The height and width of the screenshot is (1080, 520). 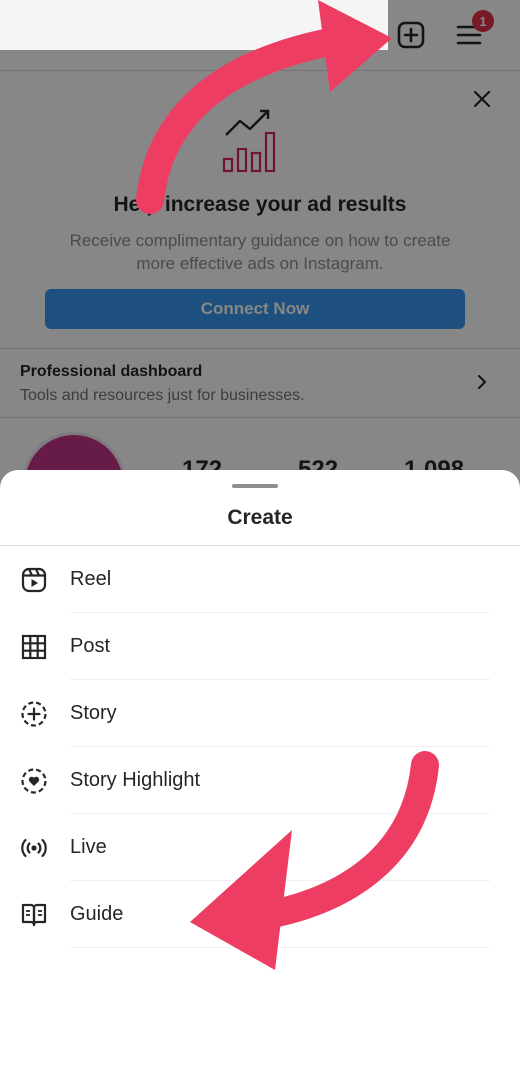 What do you see at coordinates (255, 486) in the screenshot?
I see `sheet-grabber` at bounding box center [255, 486].